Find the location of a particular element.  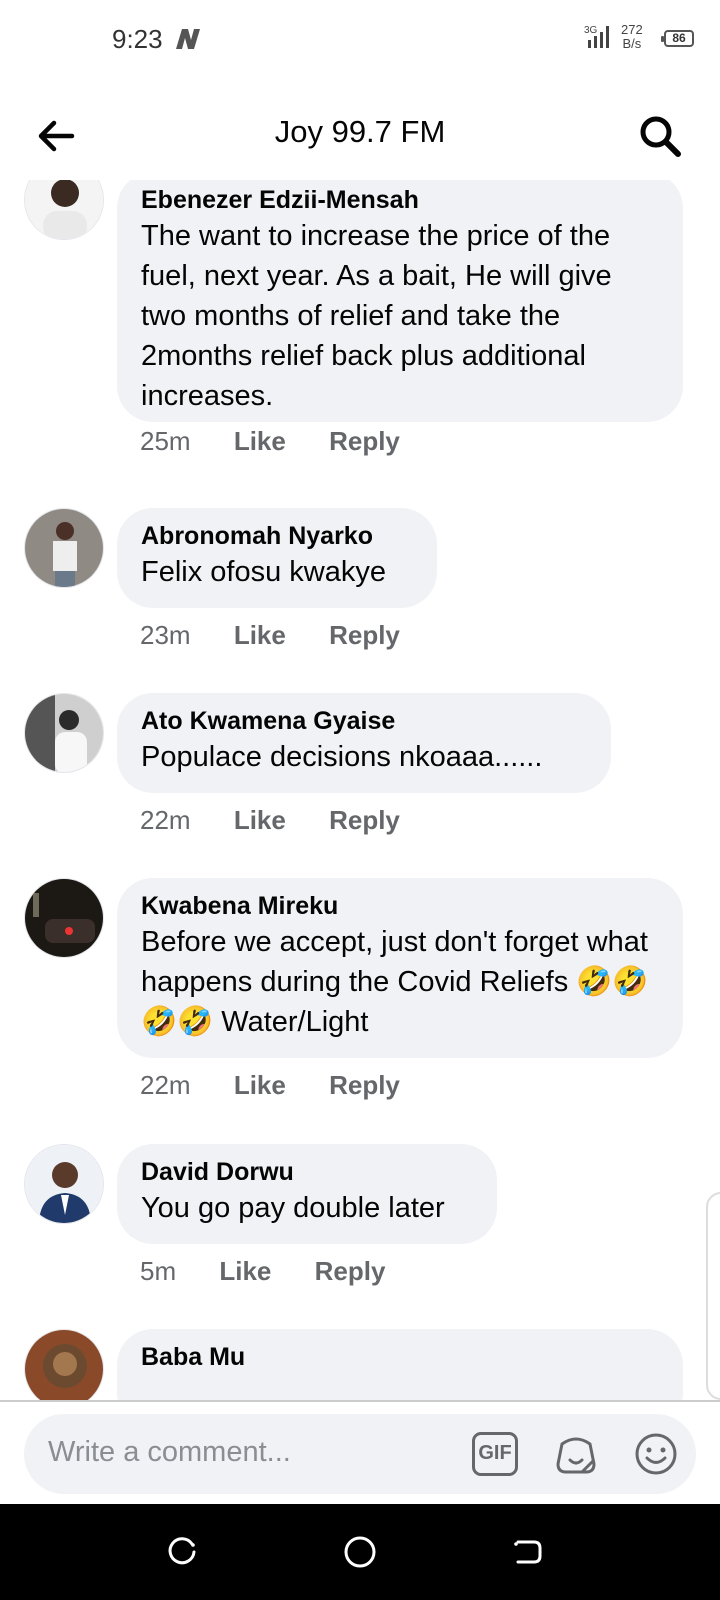

signal-icon: 3G is located at coordinates (599, 39).